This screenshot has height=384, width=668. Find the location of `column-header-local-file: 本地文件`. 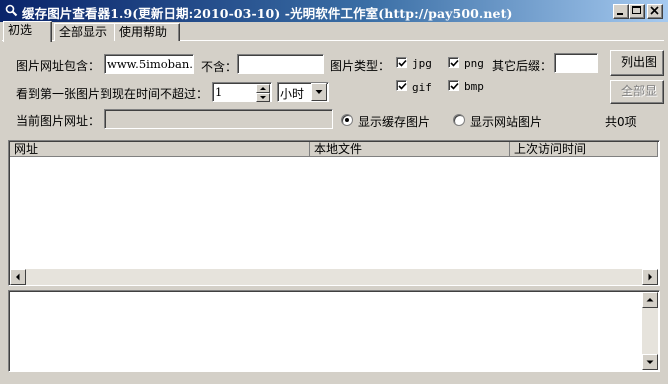

column-header-local-file: 本地文件 is located at coordinates (410, 149).